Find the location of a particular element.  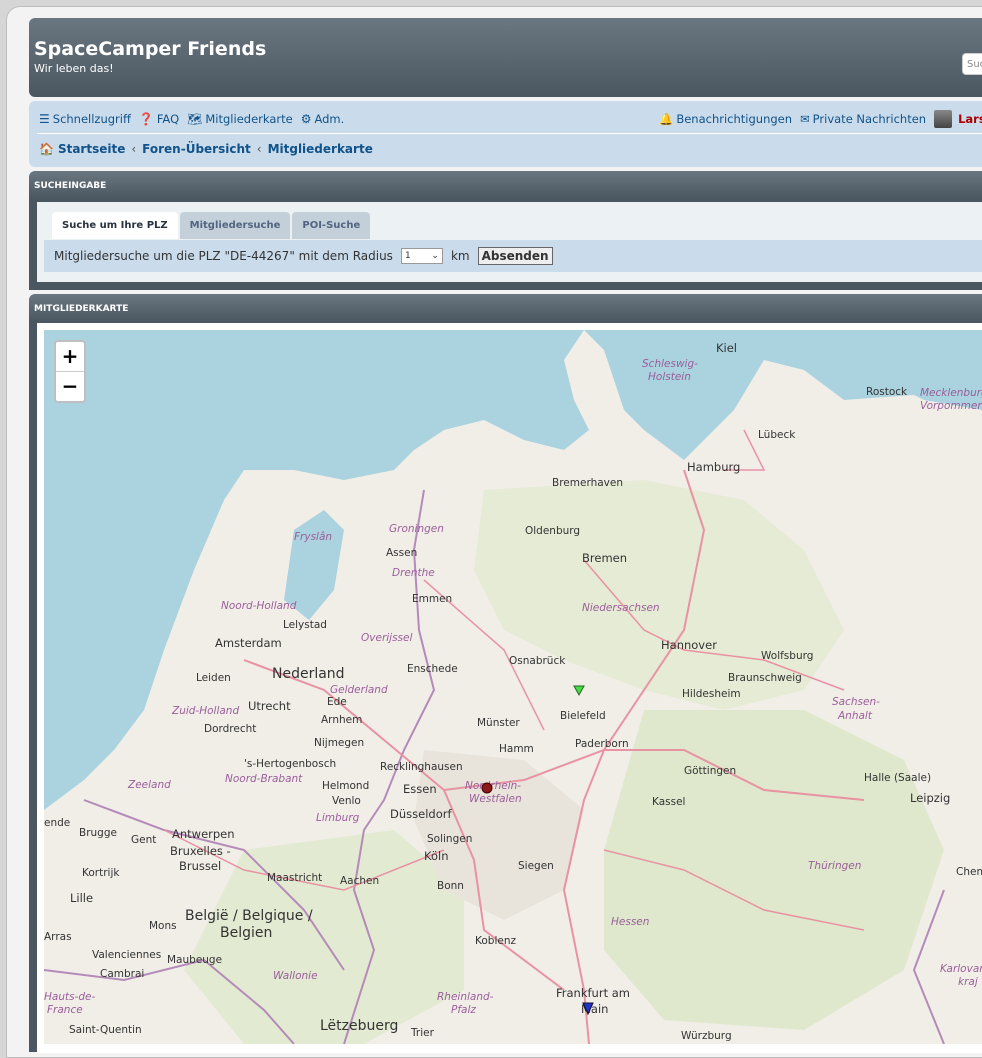

map-label: Drenthe is located at coordinates (413, 573).